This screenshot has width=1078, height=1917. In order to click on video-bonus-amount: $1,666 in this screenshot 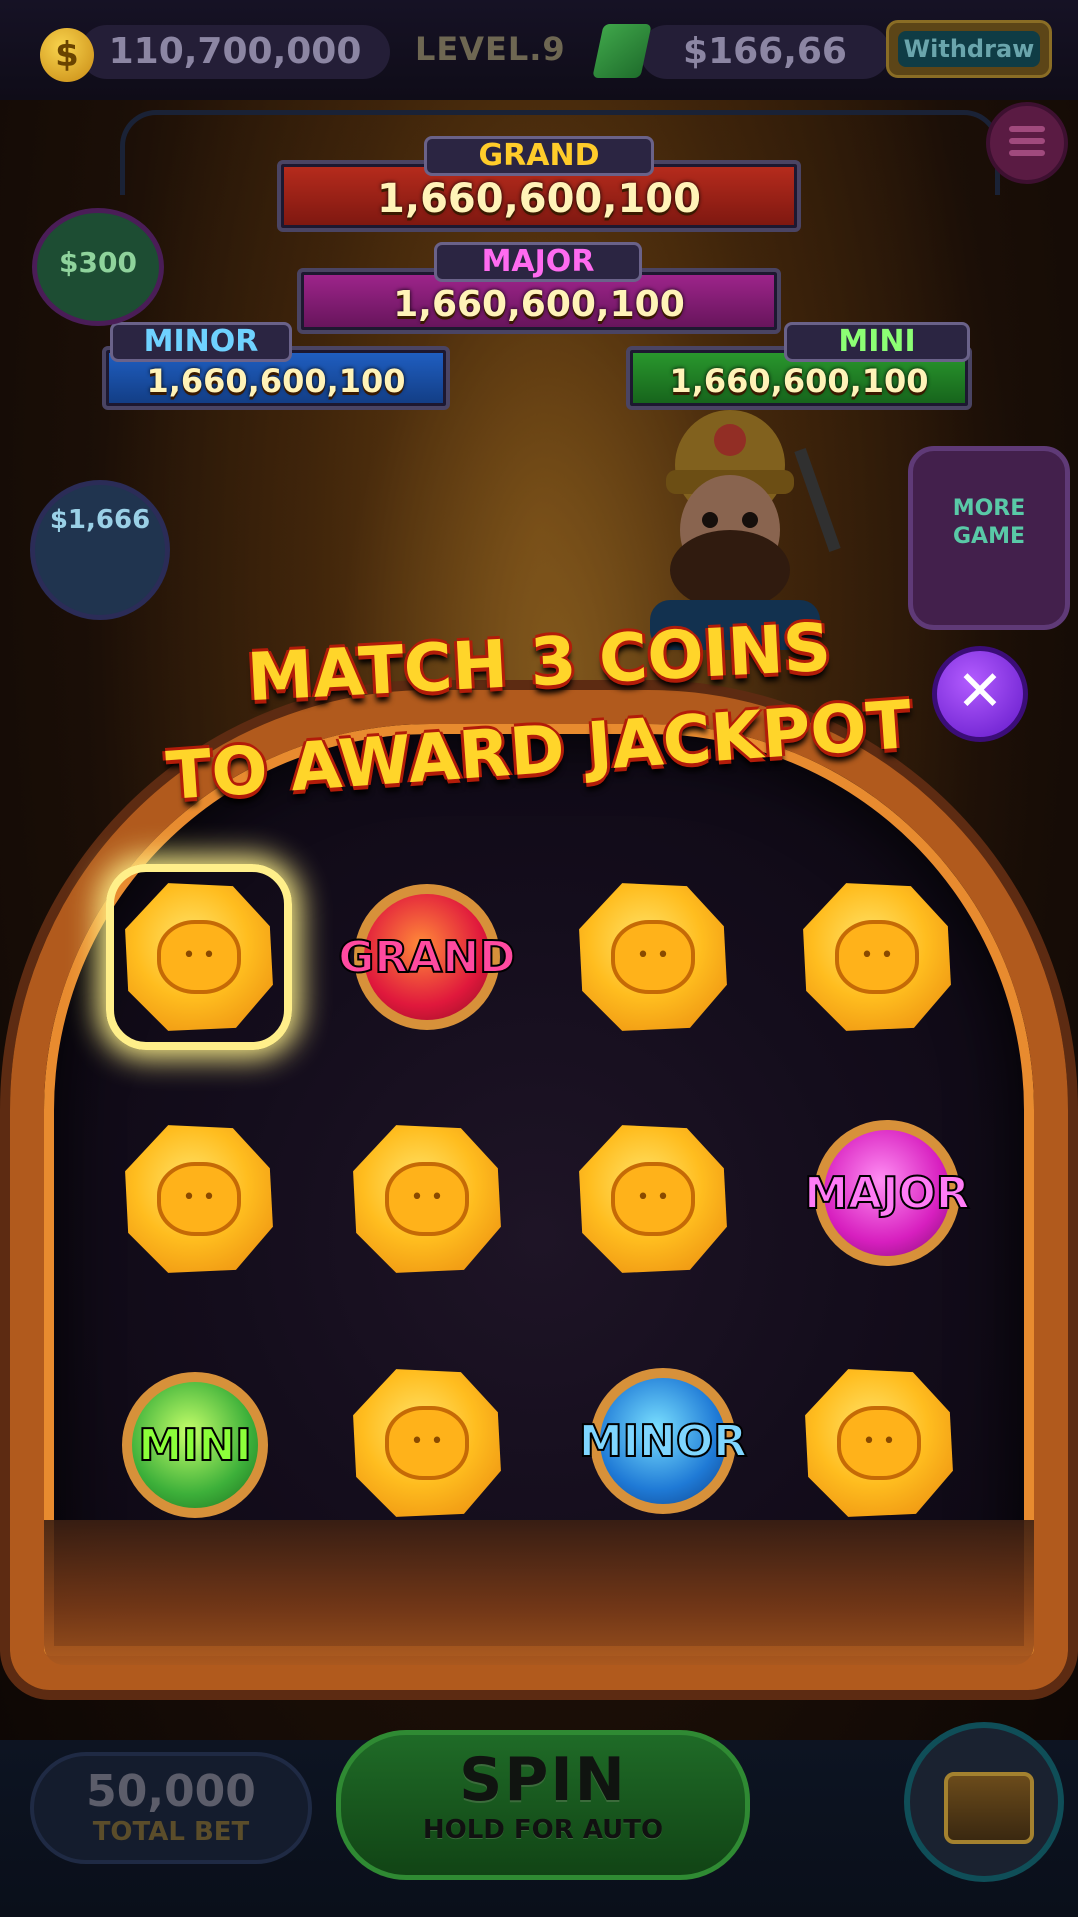, I will do `click(100, 520)`.